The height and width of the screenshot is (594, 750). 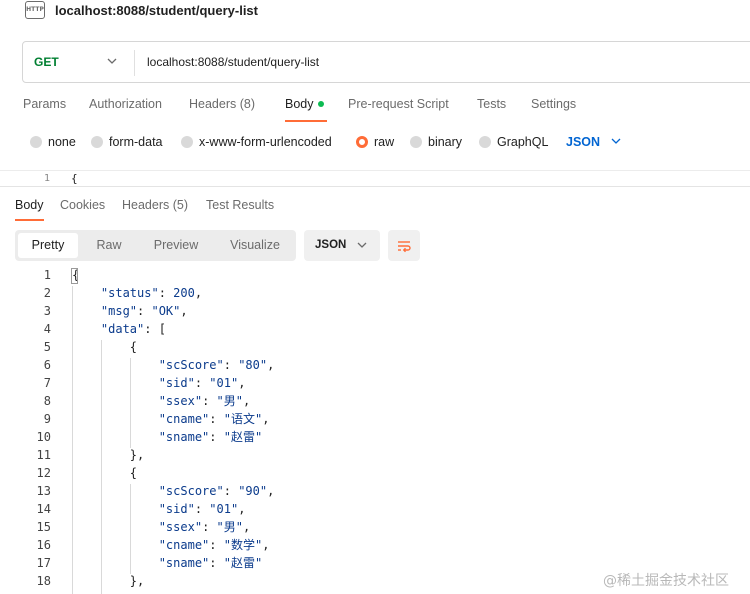 I want to click on radio-label: none, so click(x=62, y=142).